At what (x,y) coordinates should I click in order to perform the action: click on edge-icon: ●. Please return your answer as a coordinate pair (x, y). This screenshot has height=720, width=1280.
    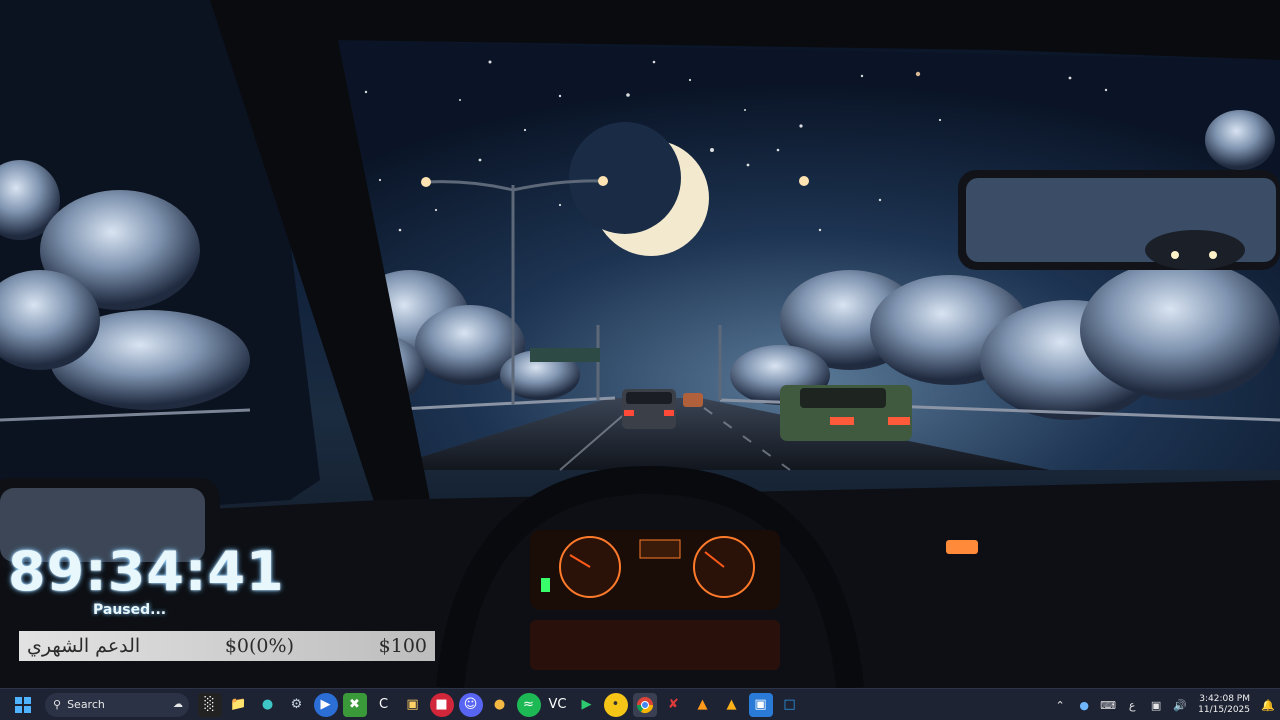
    Looking at the image, I should click on (268, 705).